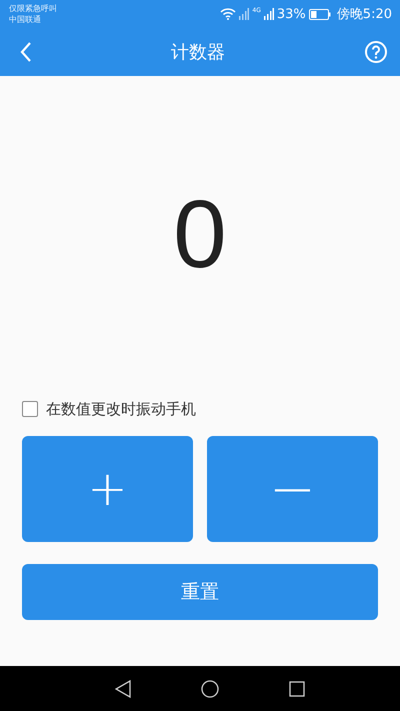  What do you see at coordinates (26, 52) in the screenshot?
I see `back-button` at bounding box center [26, 52].